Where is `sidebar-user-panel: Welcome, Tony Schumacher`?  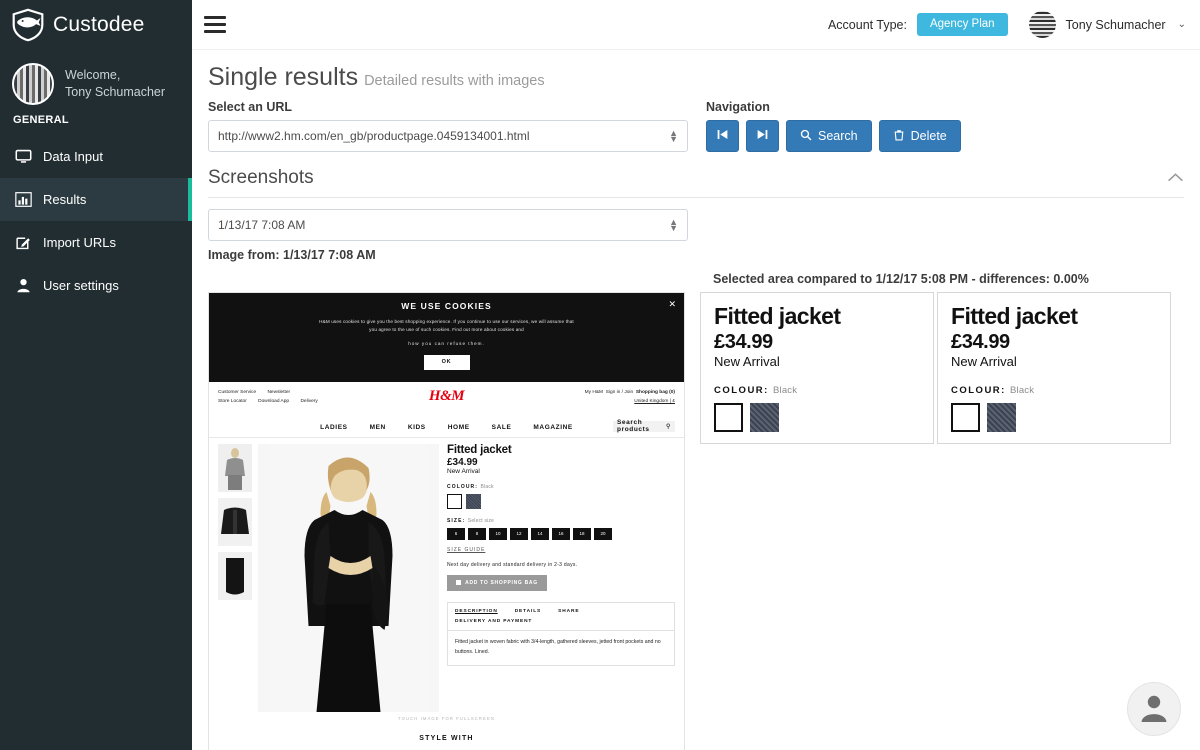 sidebar-user-panel: Welcome, Tony Schumacher is located at coordinates (96, 81).